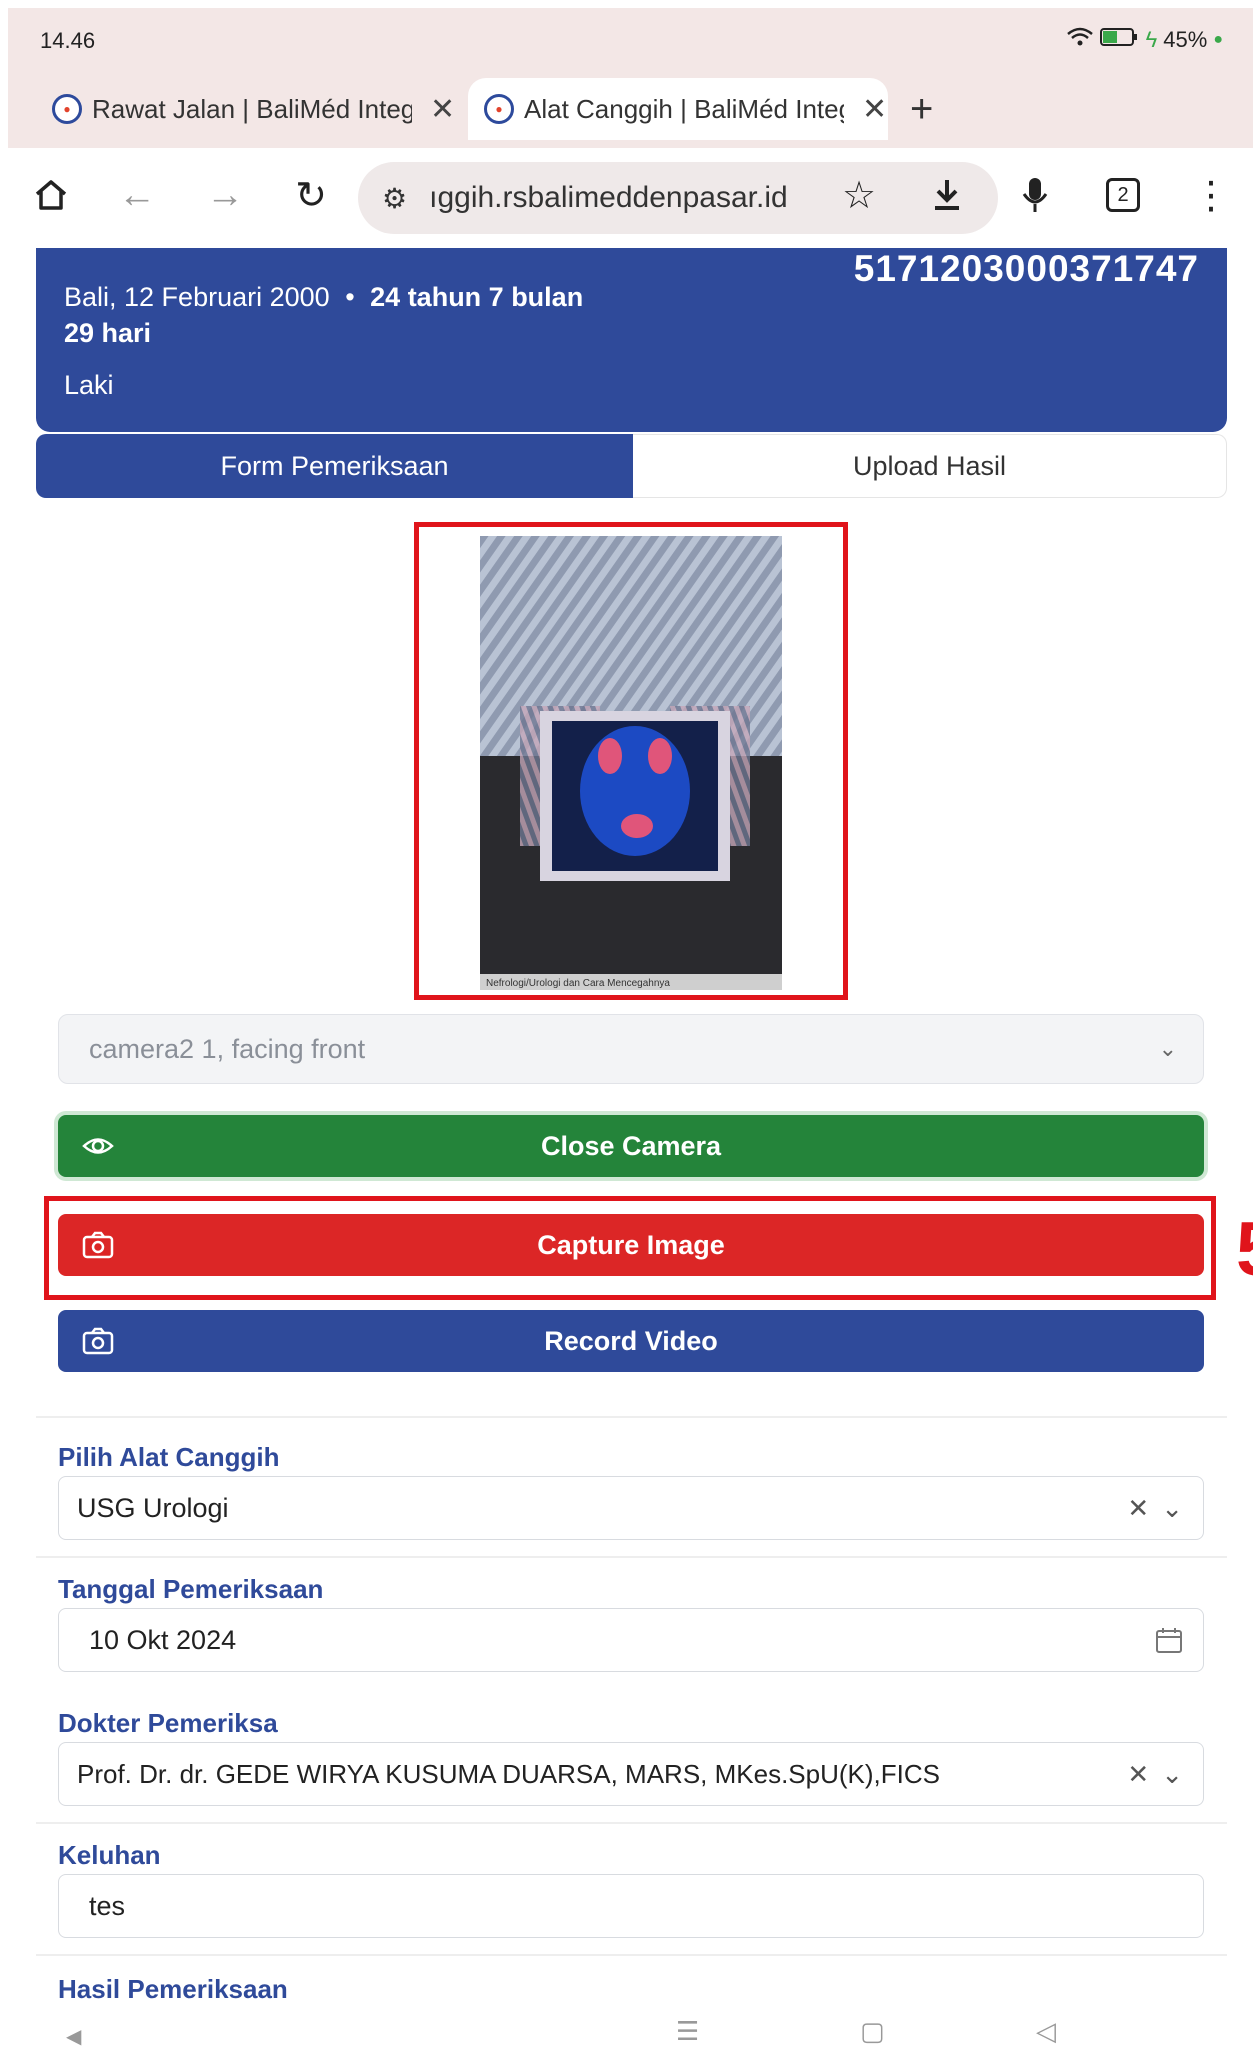  Describe the element at coordinates (947, 195) in the screenshot. I see `download-icon` at that location.